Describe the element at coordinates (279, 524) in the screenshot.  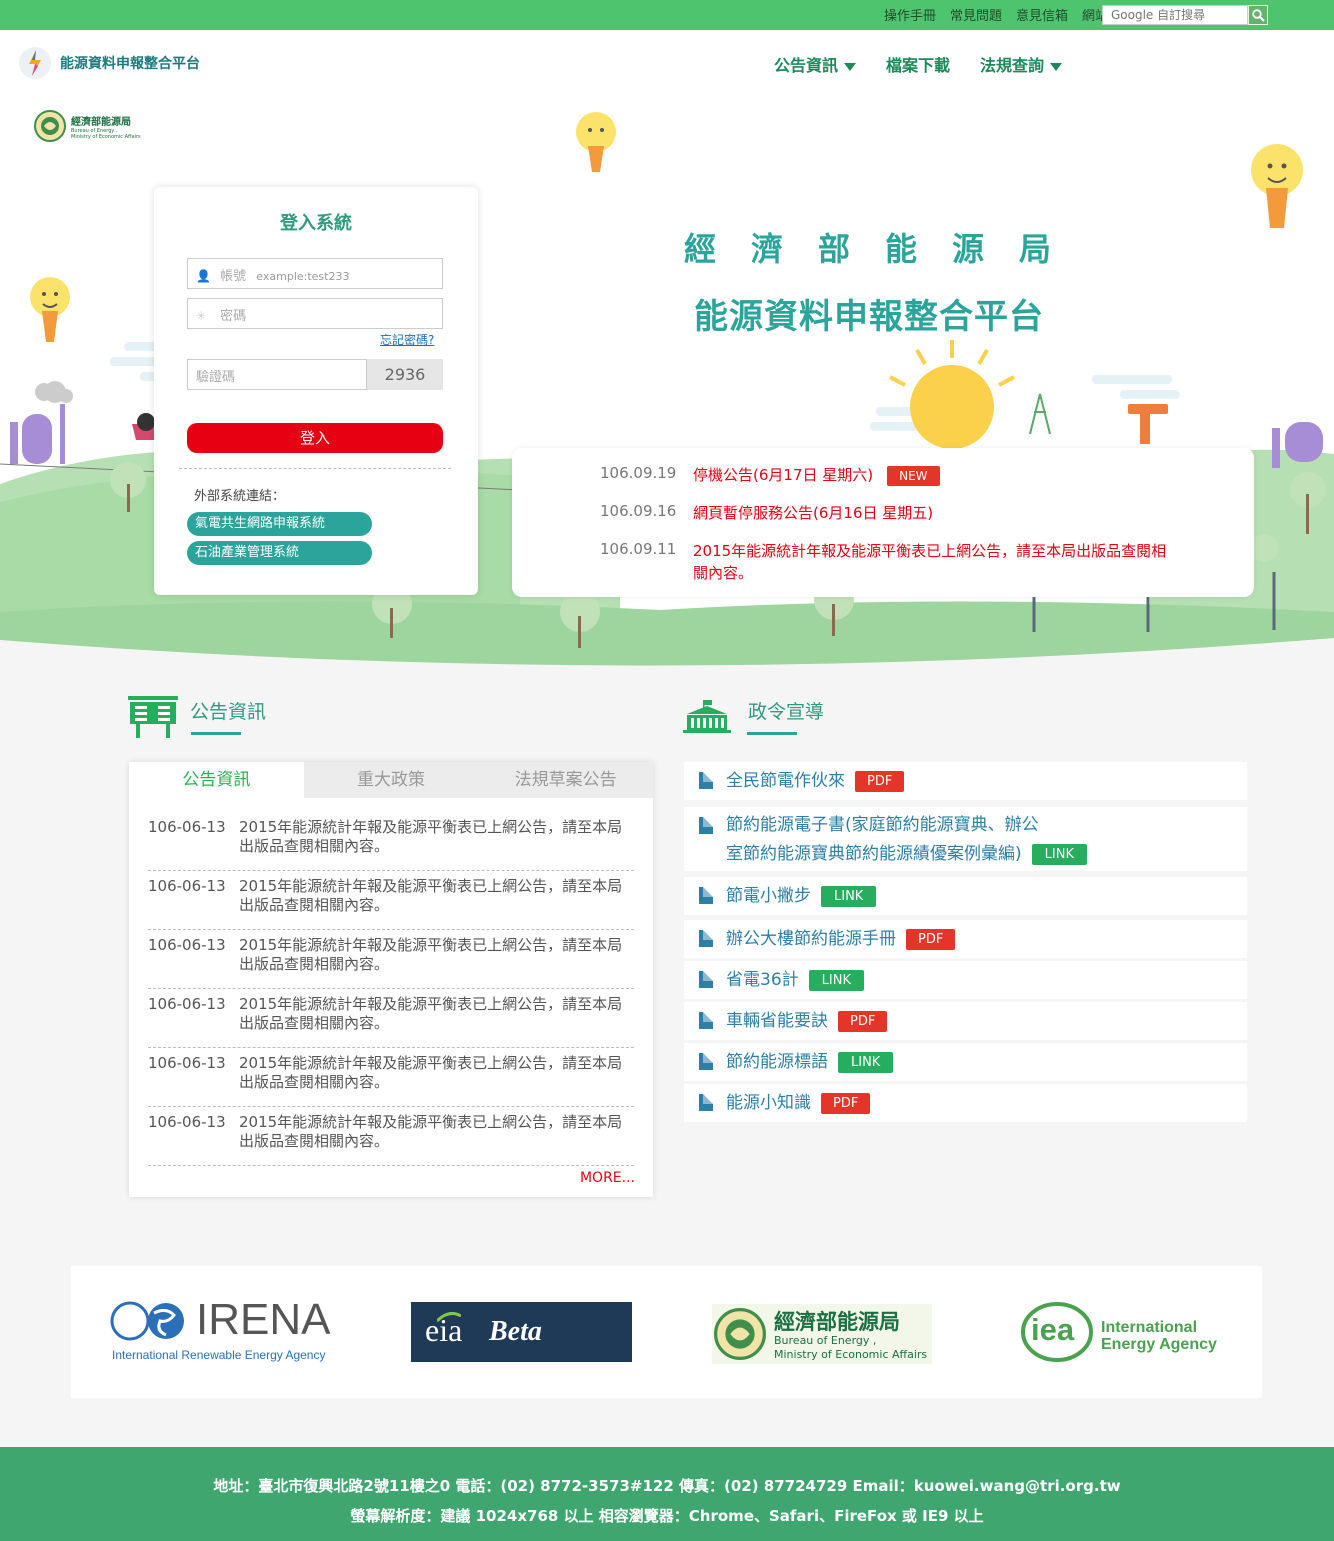
I see `external-link-cogeneration: 氣電共生網路申報系統` at that location.